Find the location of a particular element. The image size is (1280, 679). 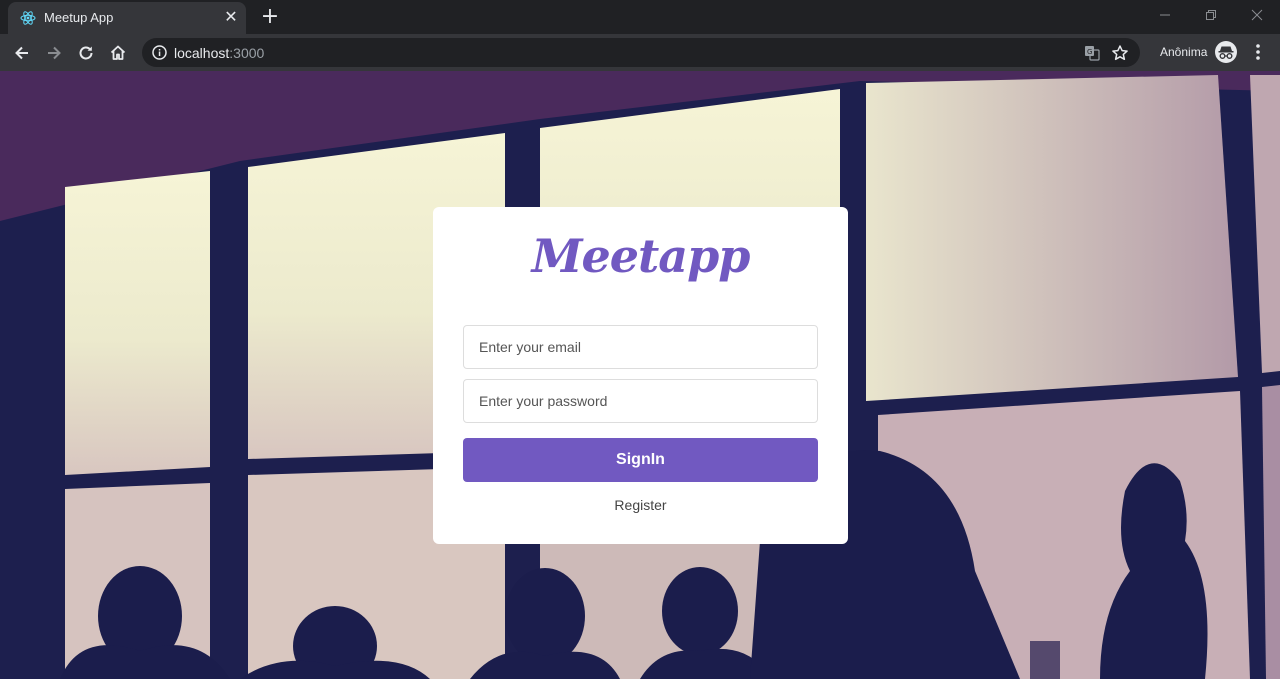

kebab-menu-icon is located at coordinates (1258, 52).